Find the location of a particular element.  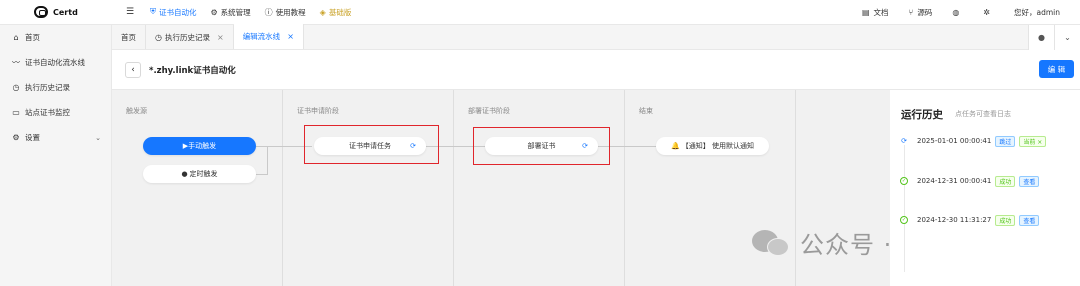

language-button: ◍ is located at coordinates (957, 12).